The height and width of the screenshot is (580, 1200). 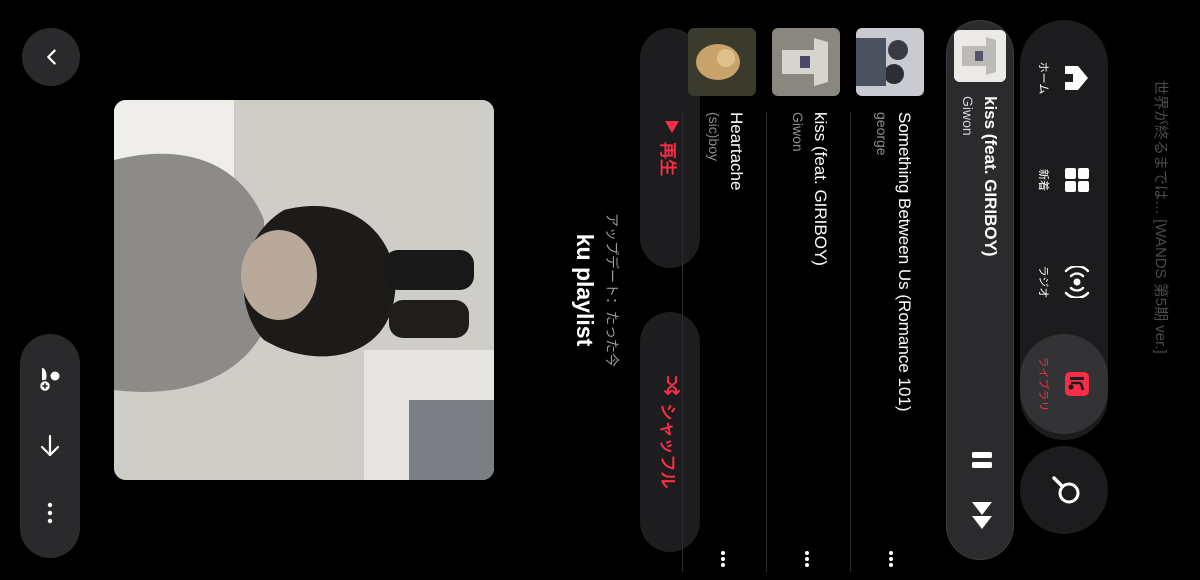 I want to click on shuffle-button-label: シャッフル, so click(x=668, y=446).